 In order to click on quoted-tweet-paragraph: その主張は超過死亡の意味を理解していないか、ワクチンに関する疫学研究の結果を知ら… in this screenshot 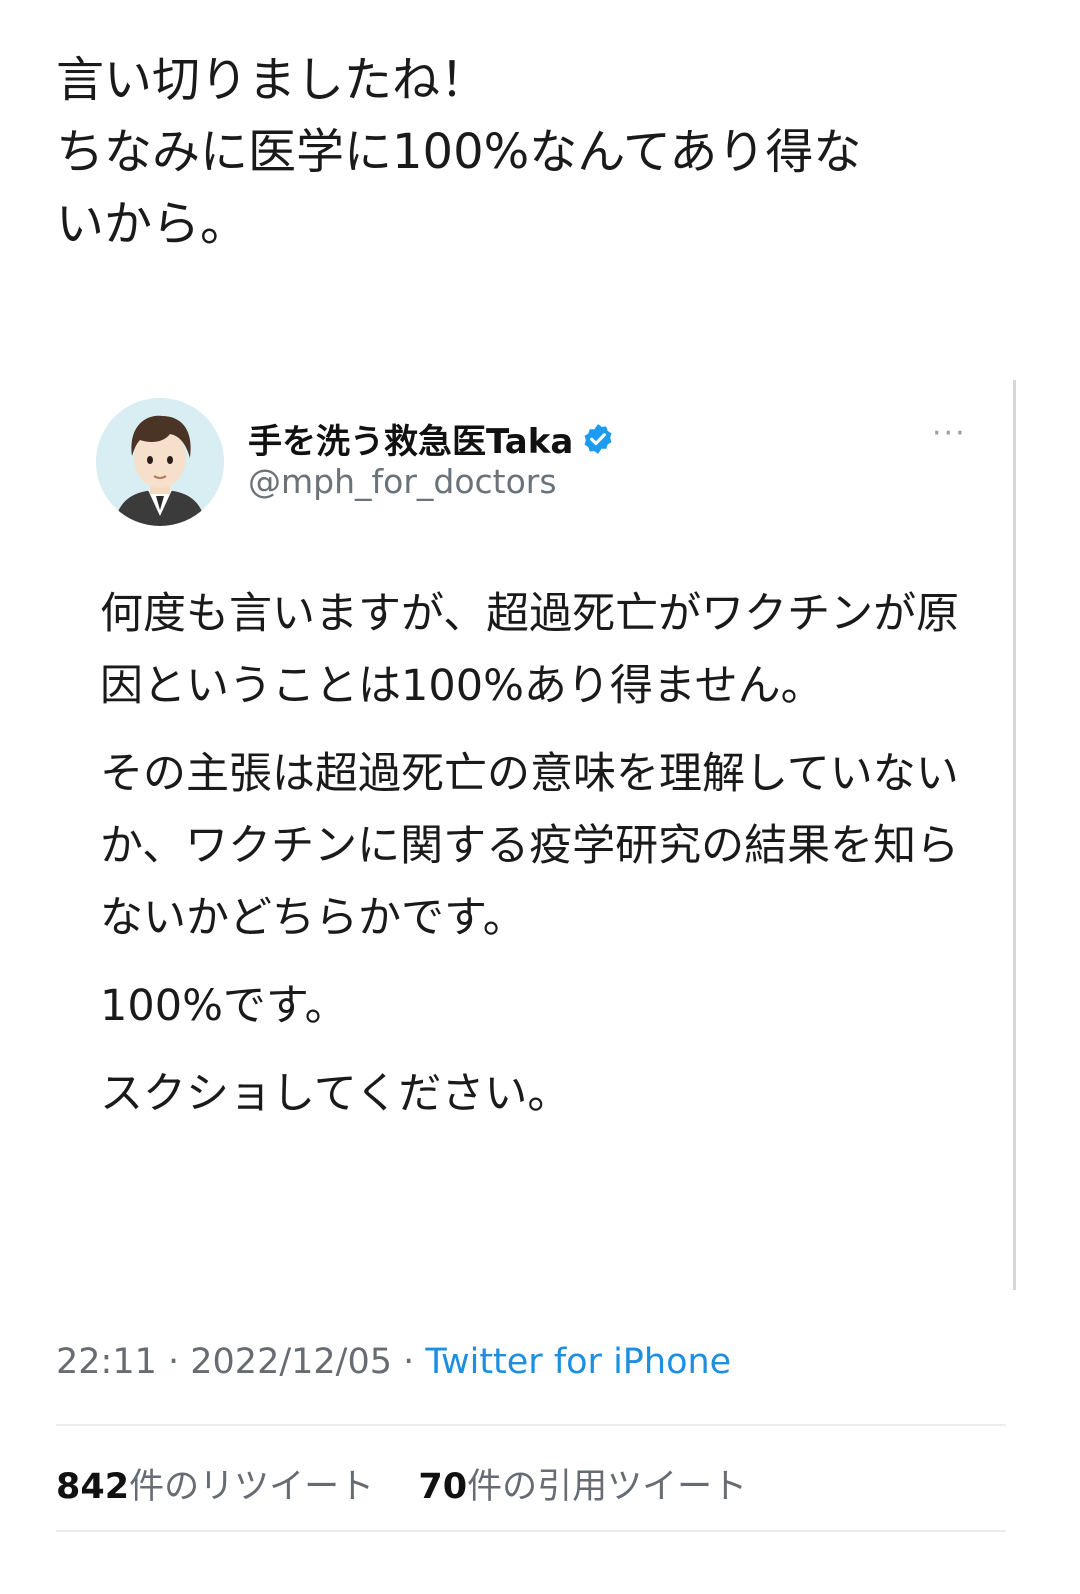, I will do `click(530, 846)`.